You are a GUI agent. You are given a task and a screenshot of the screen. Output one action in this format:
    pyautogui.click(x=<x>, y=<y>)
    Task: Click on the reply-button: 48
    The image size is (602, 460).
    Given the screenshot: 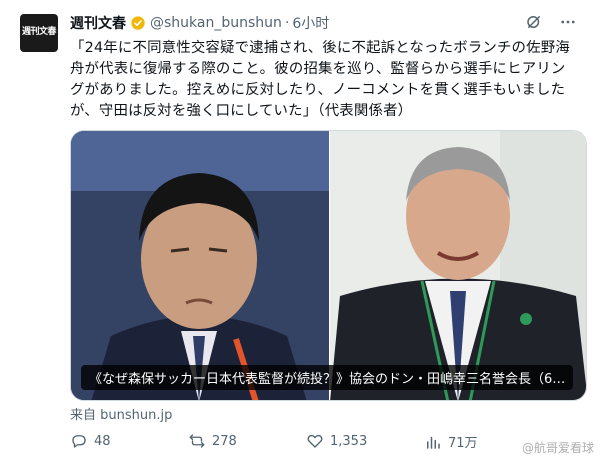 What is the action you would take?
    pyautogui.click(x=90, y=441)
    